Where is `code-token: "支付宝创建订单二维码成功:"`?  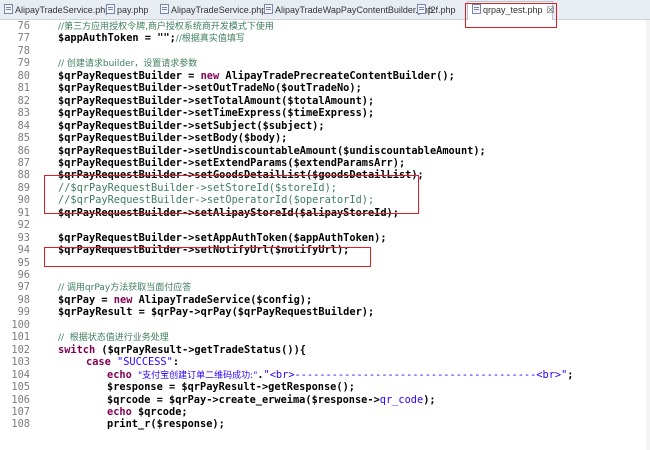 code-token: "支付宝创建订单二维码成功:" is located at coordinates (198, 375).